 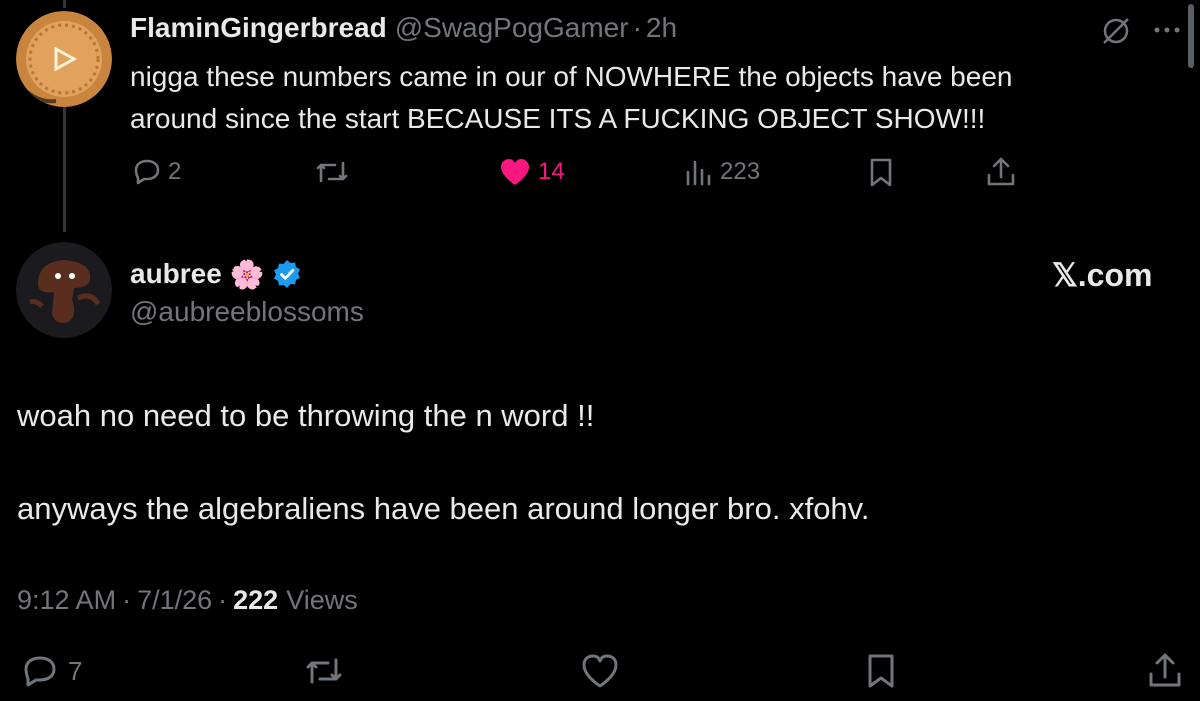 What do you see at coordinates (66, 600) in the screenshot?
I see `main-time: 9:12 AM` at bounding box center [66, 600].